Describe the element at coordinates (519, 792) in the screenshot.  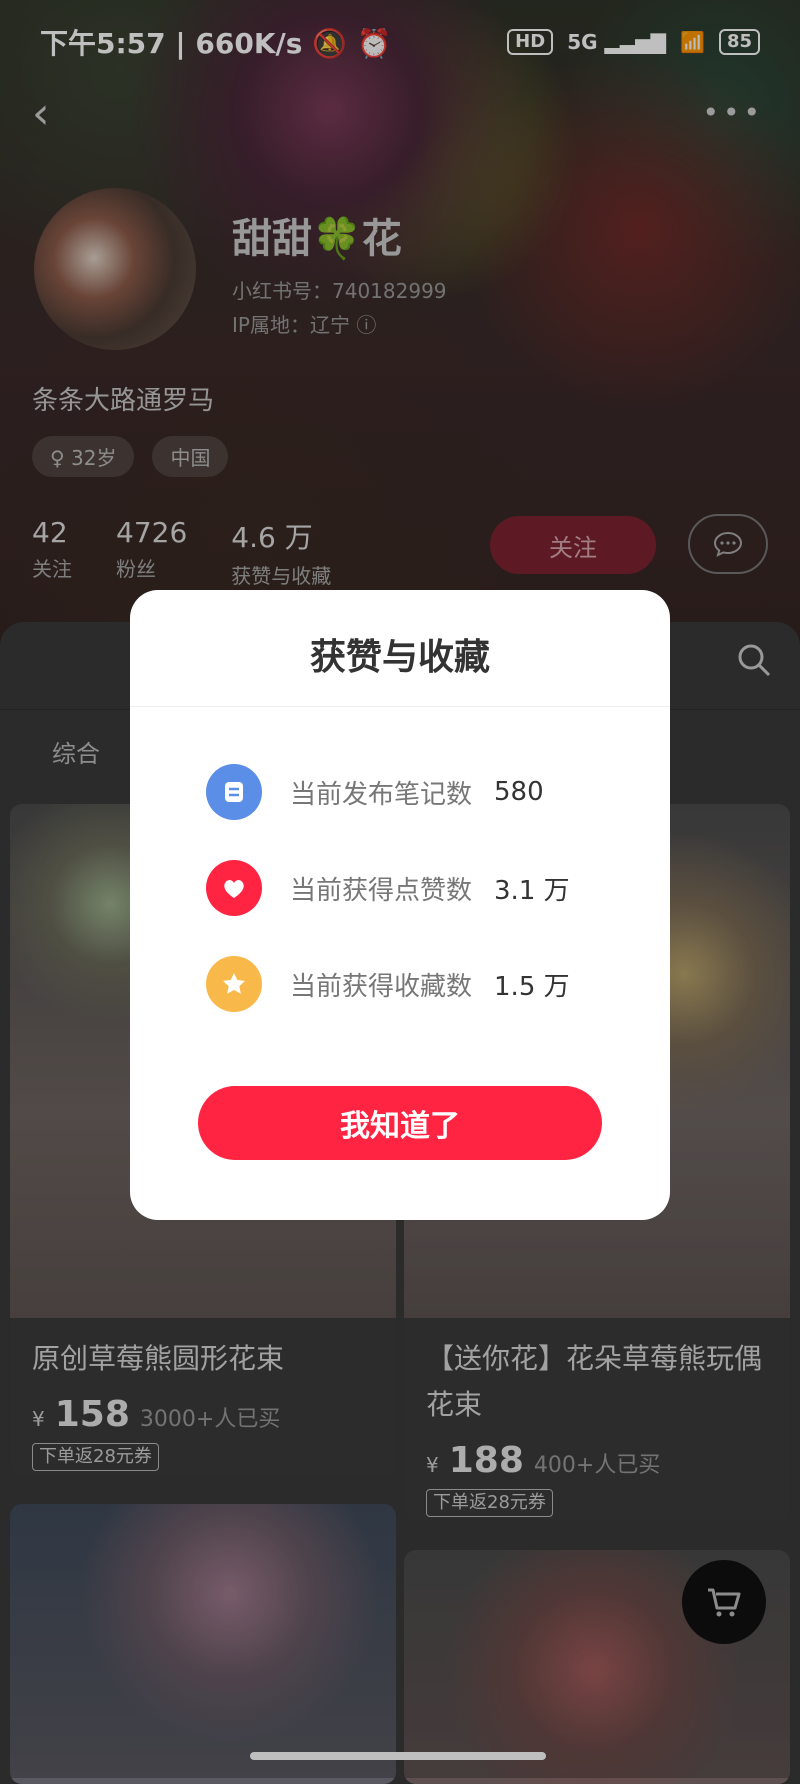
I see `modal-notes-value: 580` at that location.